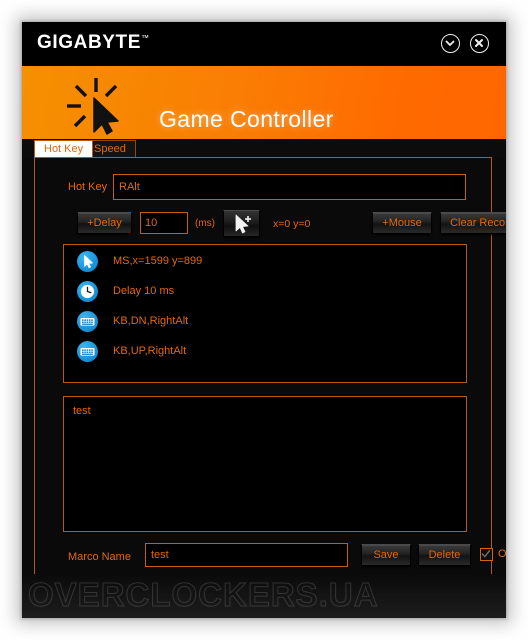 The height and width of the screenshot is (640, 528). Describe the element at coordinates (270, 225) in the screenshot. I see `record-toolbar: +Delay (ms) x=0 y=0 +Mouse Clear Record` at that location.